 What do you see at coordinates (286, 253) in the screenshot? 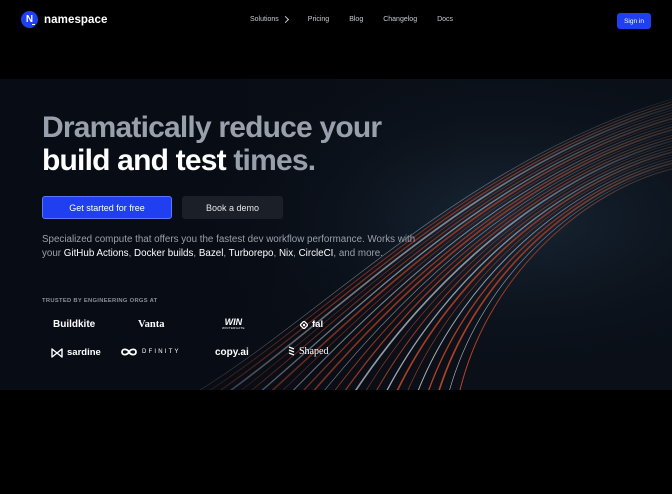
I see `tool-nix: Nix` at bounding box center [286, 253].